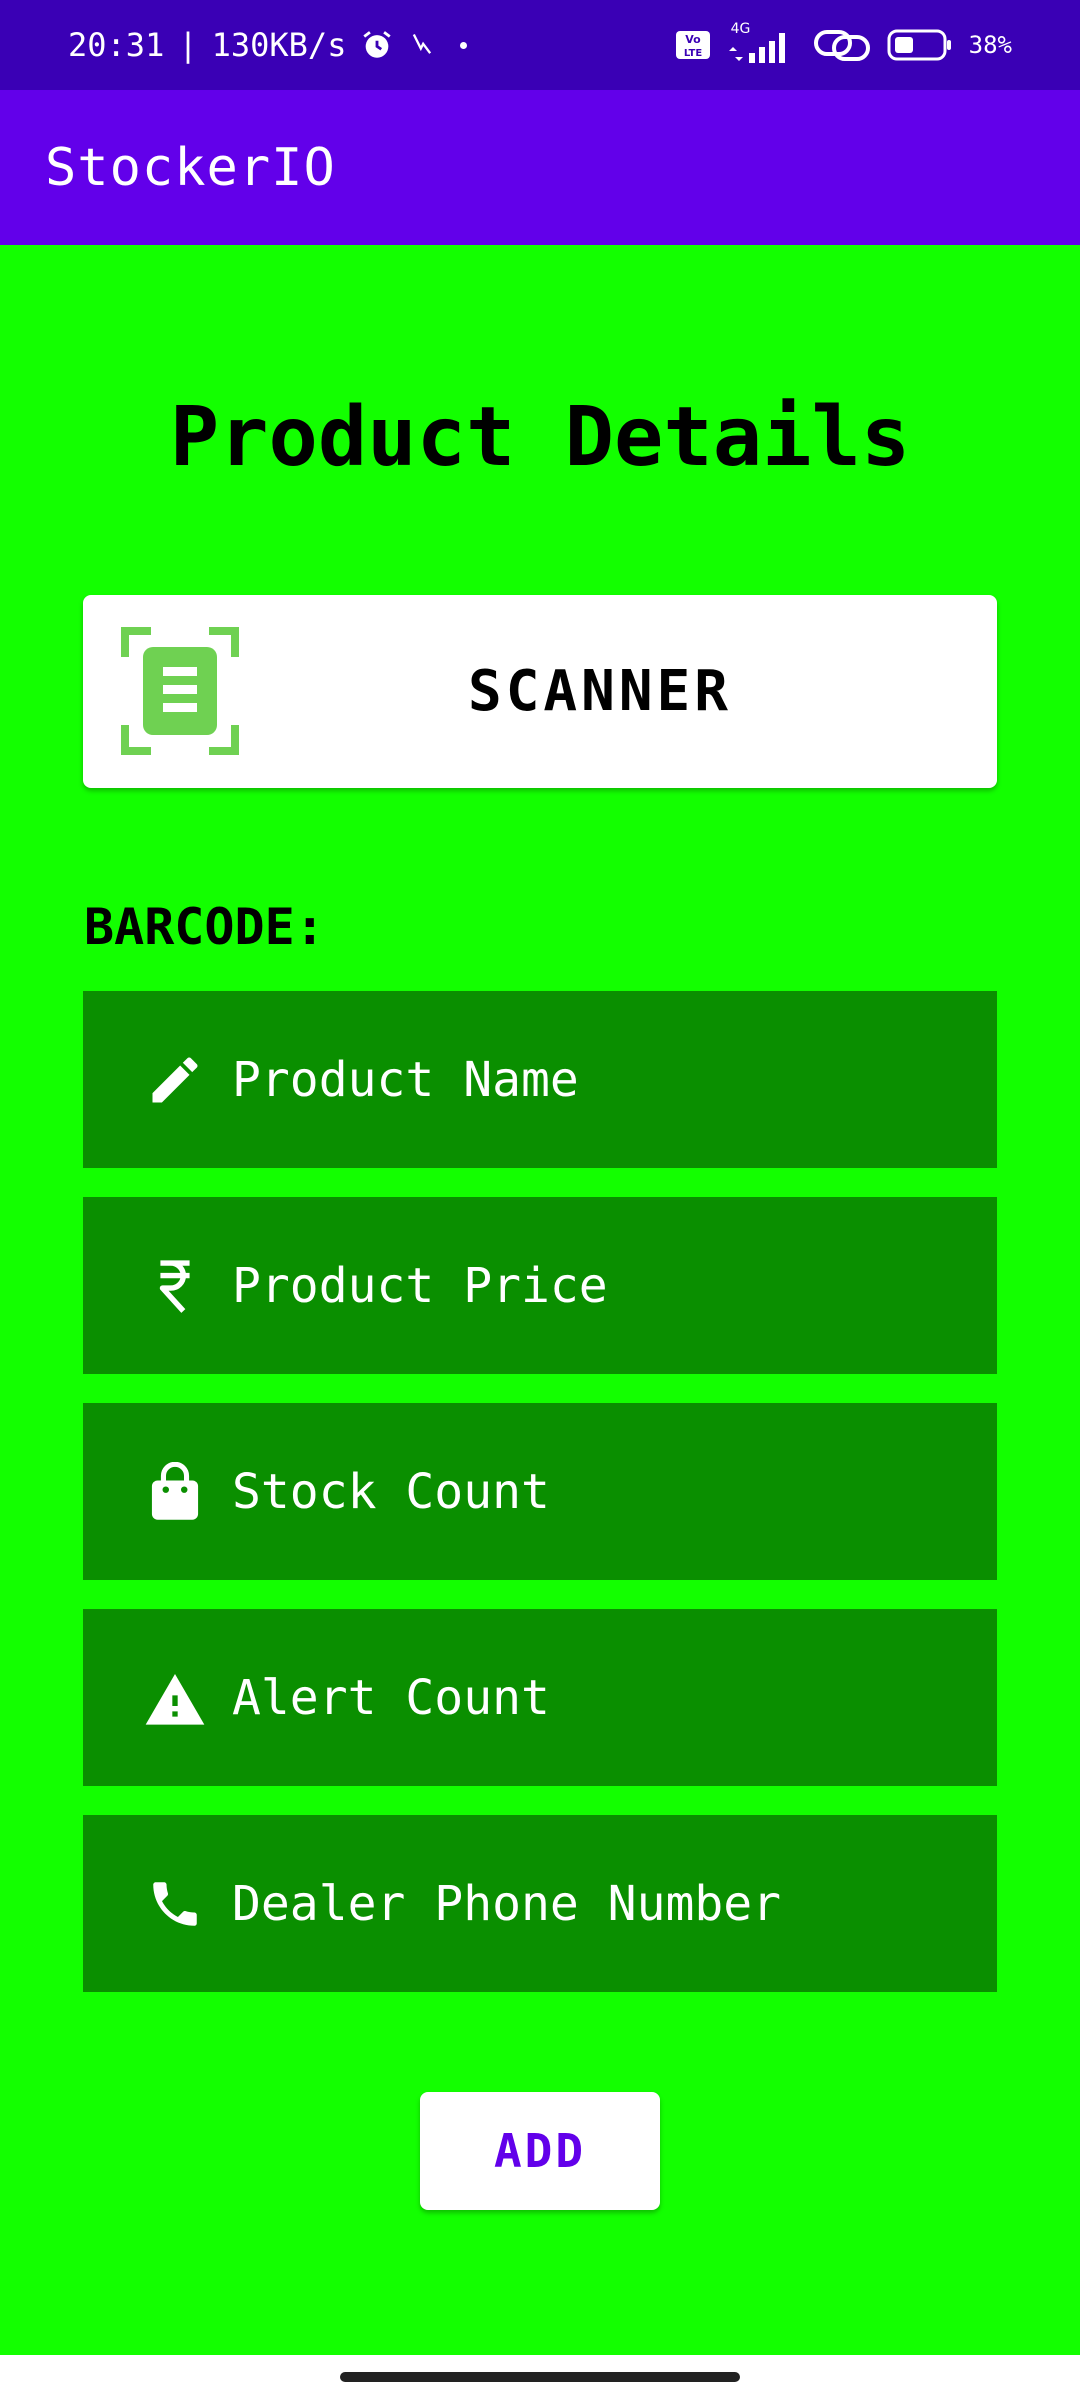 This screenshot has width=1080, height=2400. I want to click on dealer-phone-field, so click(540, 1903).